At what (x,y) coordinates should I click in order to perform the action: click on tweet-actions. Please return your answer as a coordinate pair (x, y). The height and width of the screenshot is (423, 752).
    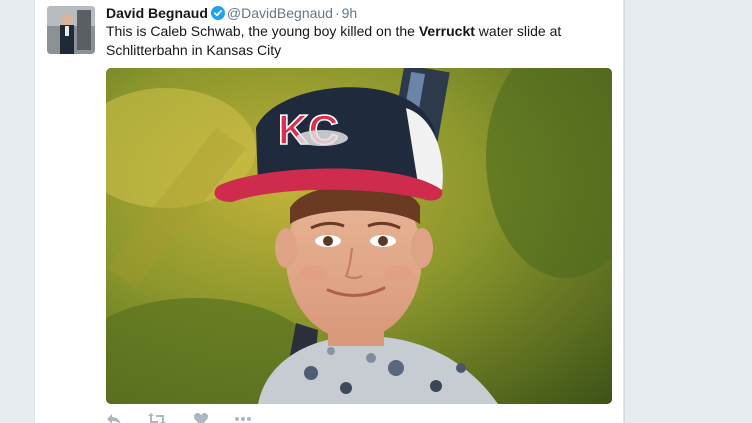
    Looking at the image, I should click on (190, 417).